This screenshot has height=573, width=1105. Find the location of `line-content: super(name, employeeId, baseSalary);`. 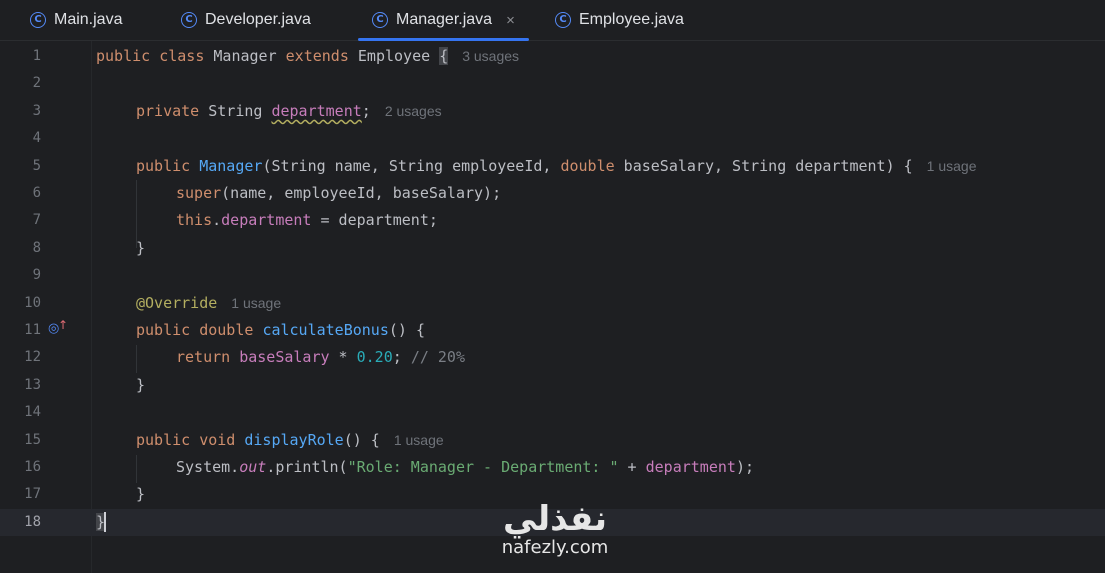

line-content: super(name, employeeId, baseSalary); is located at coordinates (339, 193).